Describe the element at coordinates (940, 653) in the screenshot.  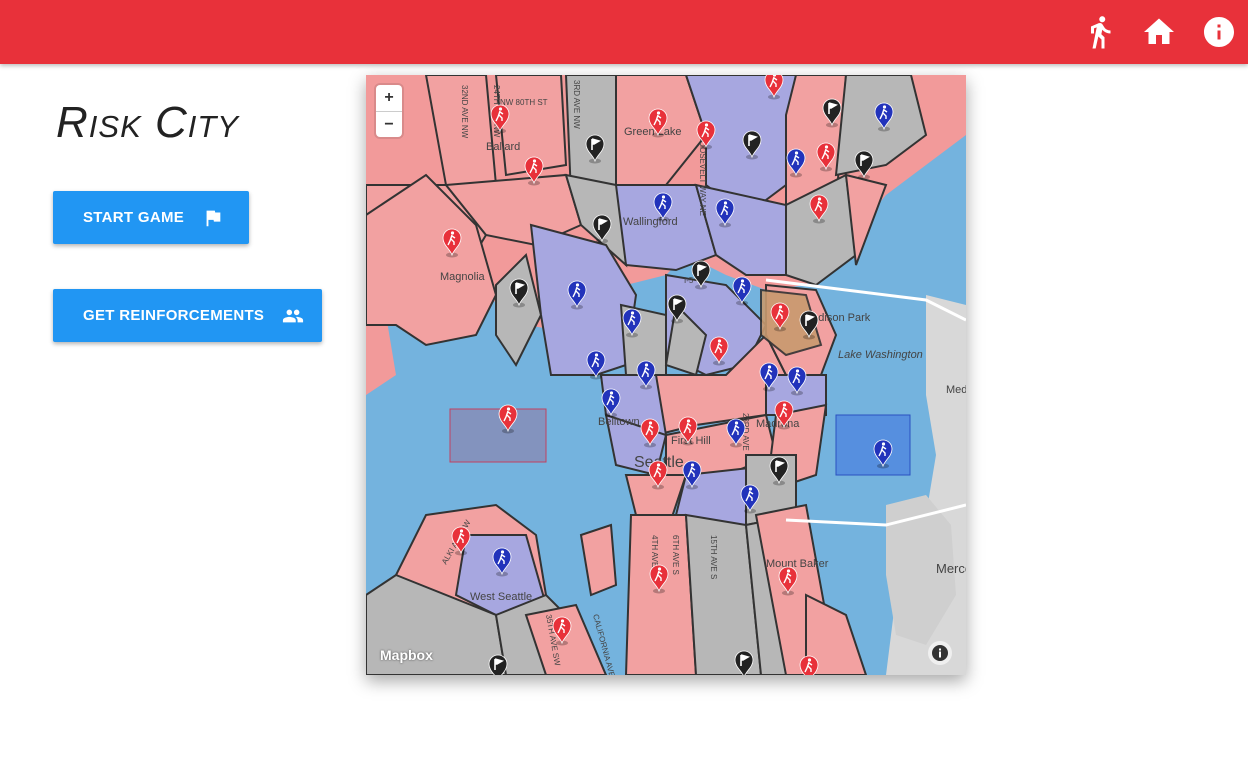
I see `attribution-info-icon` at that location.